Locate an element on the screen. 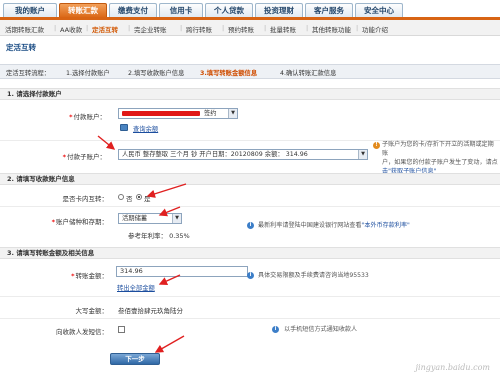  sub-account-note-line: 户，如果您的付款子账户发生了变动，请点 is located at coordinates (440, 162).